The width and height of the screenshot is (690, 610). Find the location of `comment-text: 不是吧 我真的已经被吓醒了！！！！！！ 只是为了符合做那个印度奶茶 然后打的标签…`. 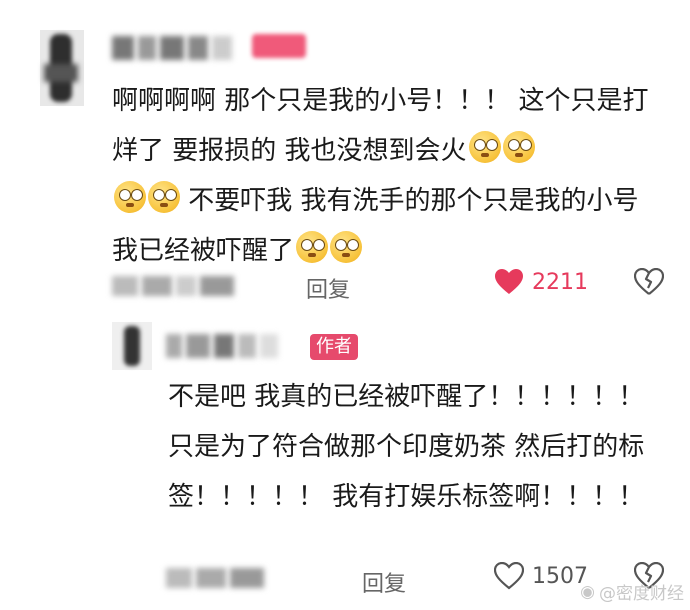

comment-text: 不是吧 我真的已经被吓醒了！！！！！！ 只是为了符合做那个印度奶茶 然后打的标签… is located at coordinates (410, 447).